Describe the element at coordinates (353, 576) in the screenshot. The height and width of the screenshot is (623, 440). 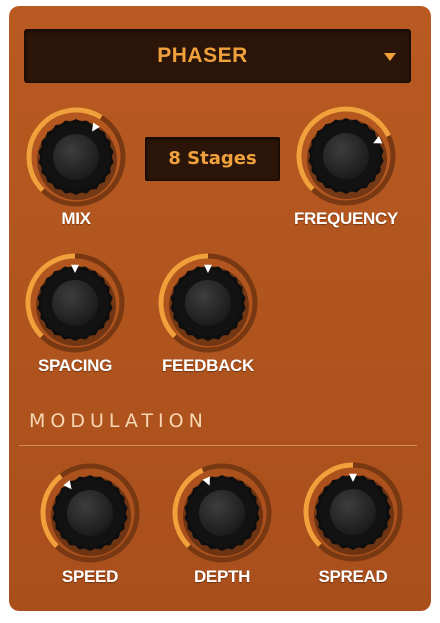
I see `spread-label: SPREAD` at that location.